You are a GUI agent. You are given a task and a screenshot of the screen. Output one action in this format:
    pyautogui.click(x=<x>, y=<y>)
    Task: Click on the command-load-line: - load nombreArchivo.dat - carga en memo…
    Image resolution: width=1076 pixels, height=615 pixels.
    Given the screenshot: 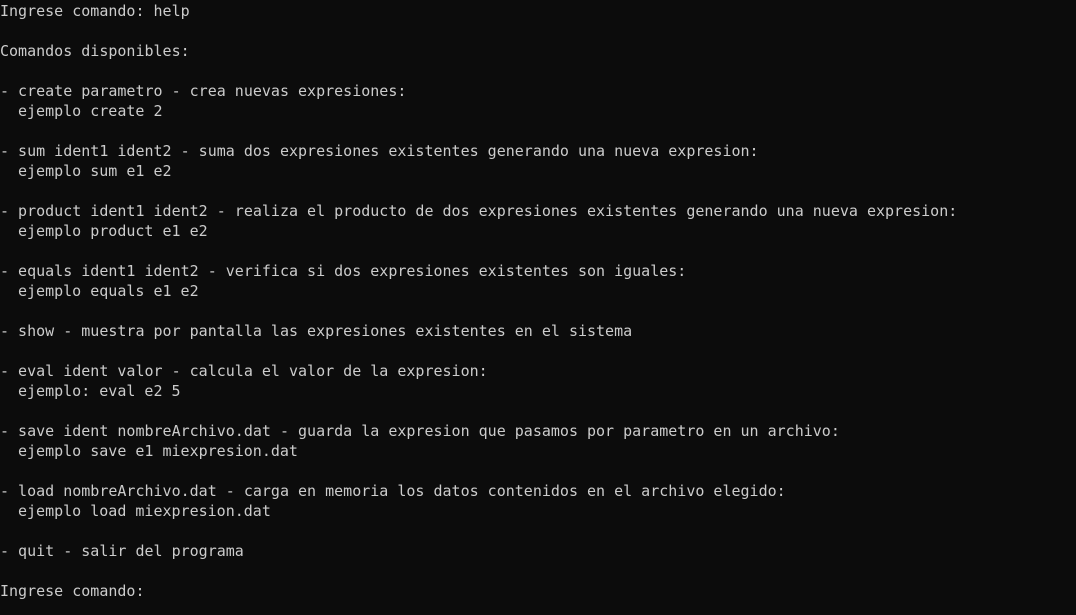 What is the action you would take?
    pyautogui.click(x=393, y=491)
    